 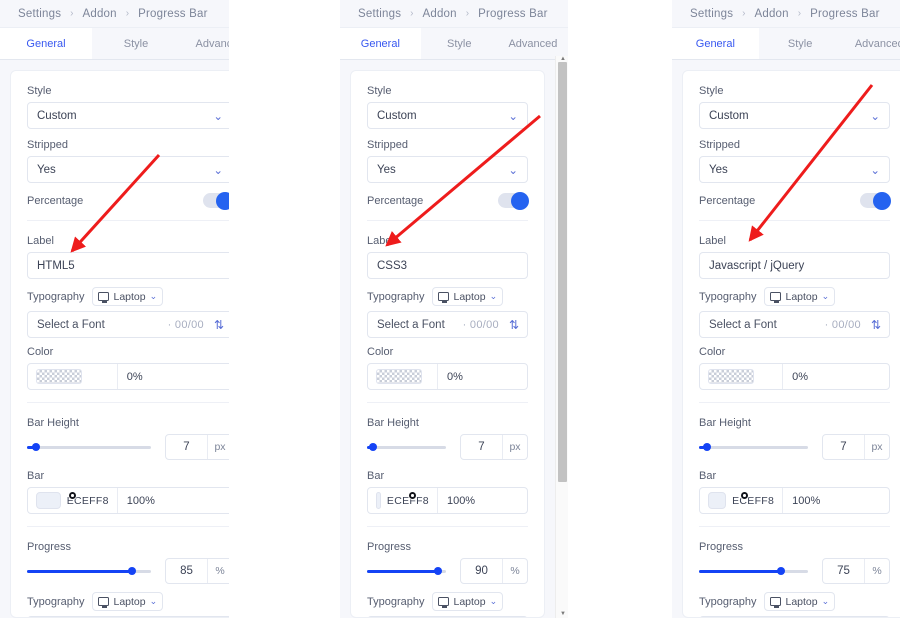 I want to click on label-input: HTML5, so click(x=128, y=265).